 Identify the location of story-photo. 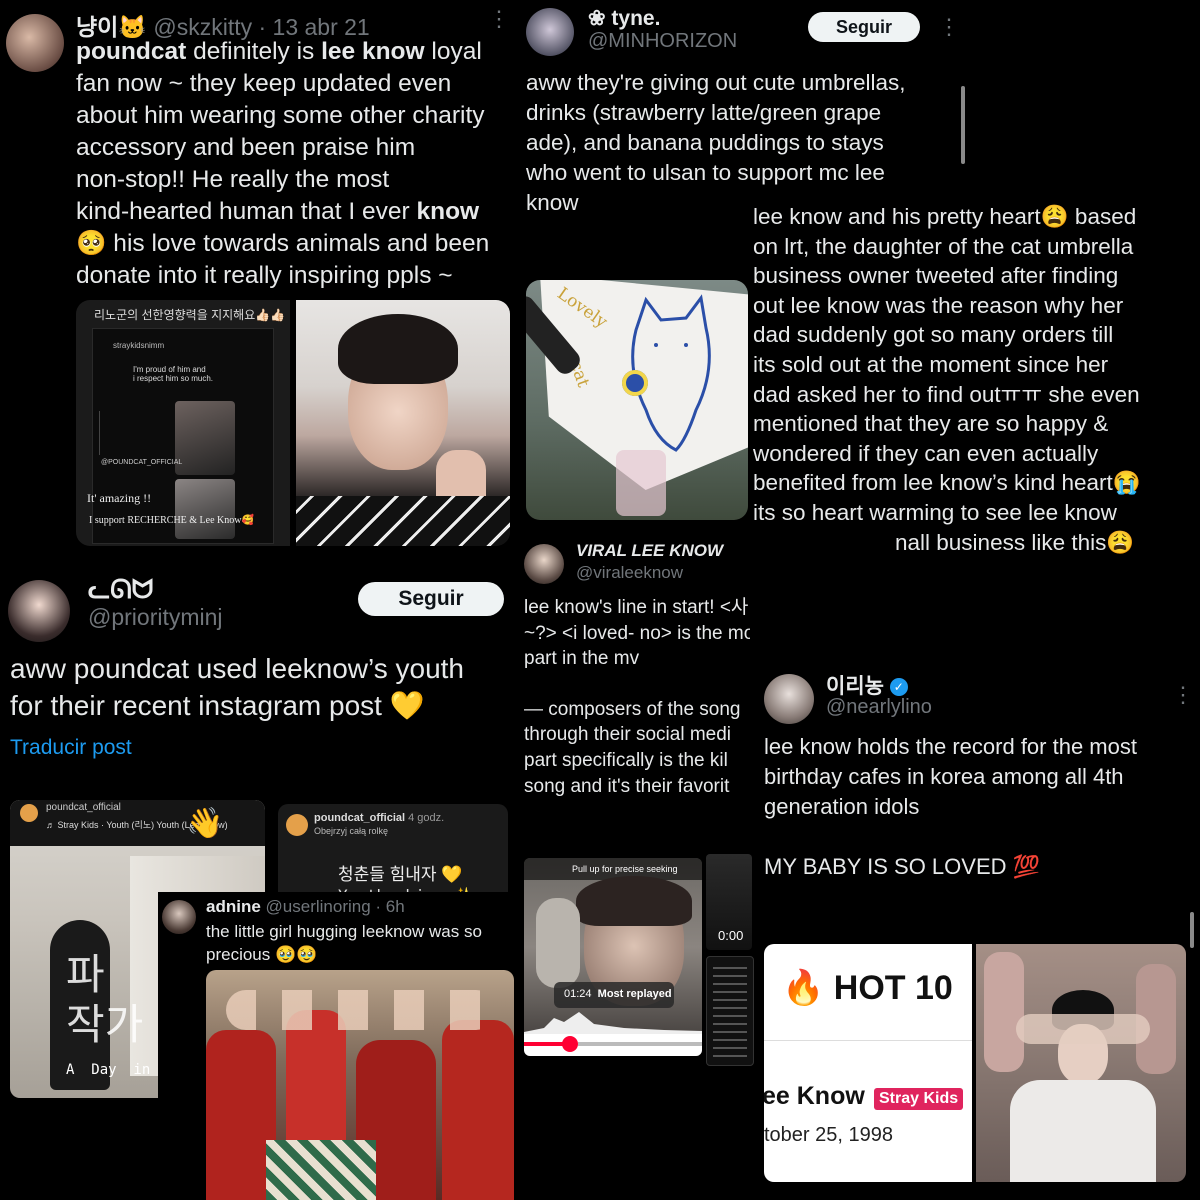
(205, 438).